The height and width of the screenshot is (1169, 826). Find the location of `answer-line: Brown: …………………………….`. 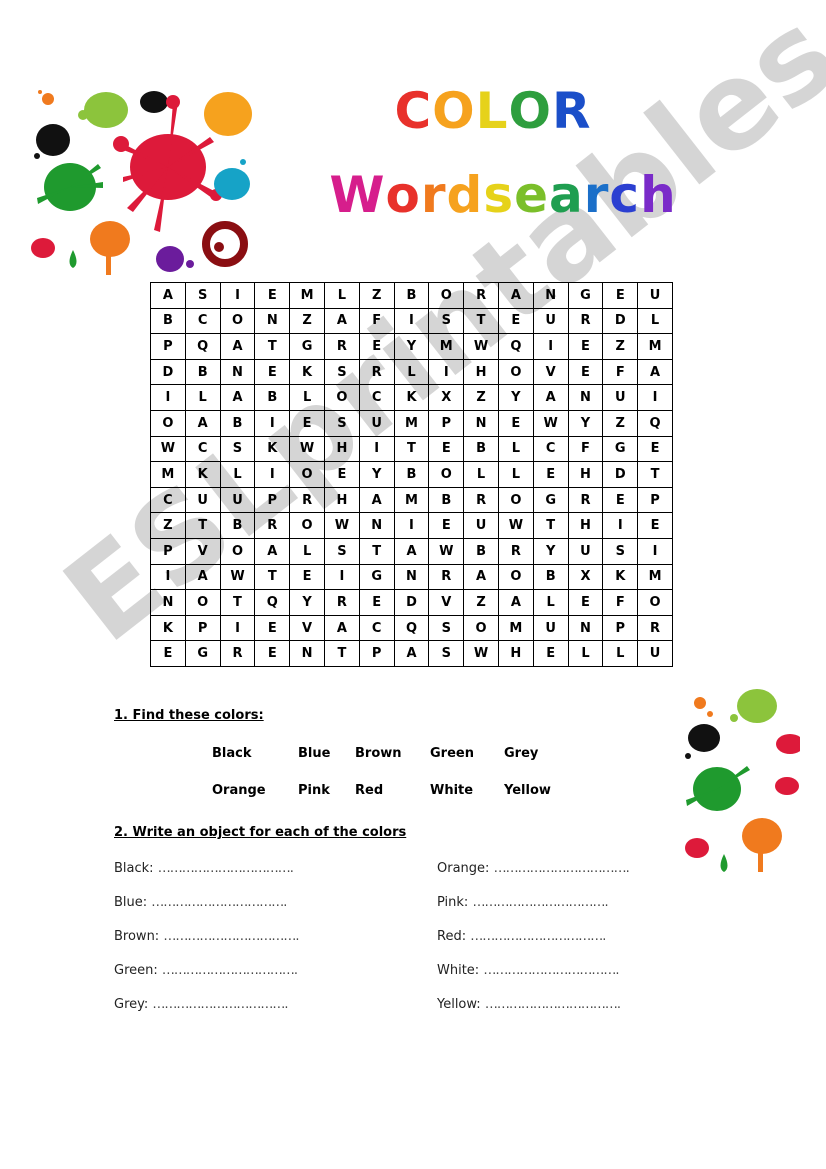

answer-line: Brown: ……………………………. is located at coordinates (206, 936).